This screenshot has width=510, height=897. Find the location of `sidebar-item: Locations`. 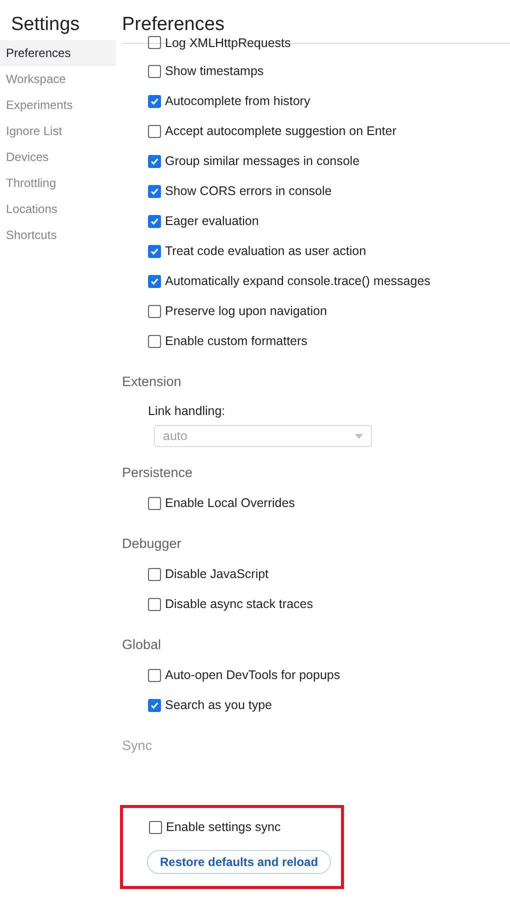

sidebar-item: Locations is located at coordinates (58, 209).